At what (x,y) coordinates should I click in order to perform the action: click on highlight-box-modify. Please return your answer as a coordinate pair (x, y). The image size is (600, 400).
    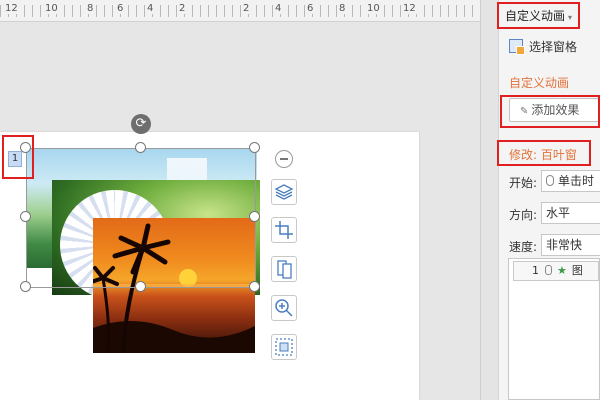
    Looking at the image, I should click on (544, 153).